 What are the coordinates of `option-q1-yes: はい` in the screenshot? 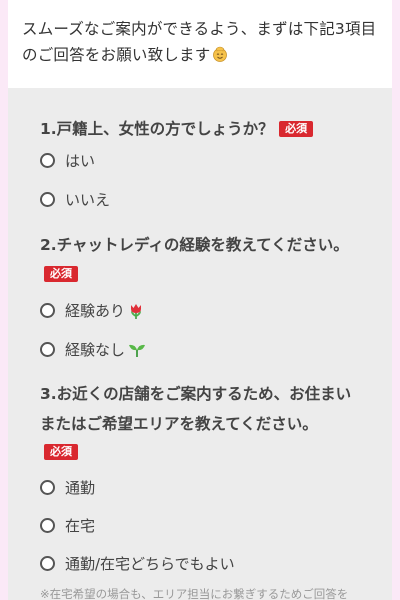 It's located at (67, 160).